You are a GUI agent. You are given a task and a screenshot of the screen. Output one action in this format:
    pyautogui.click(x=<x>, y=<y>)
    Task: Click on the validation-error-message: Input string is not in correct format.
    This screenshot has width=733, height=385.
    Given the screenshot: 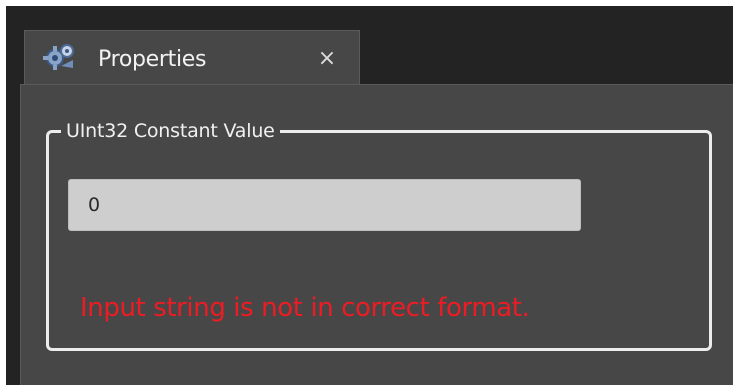 What is the action you would take?
    pyautogui.click(x=305, y=308)
    